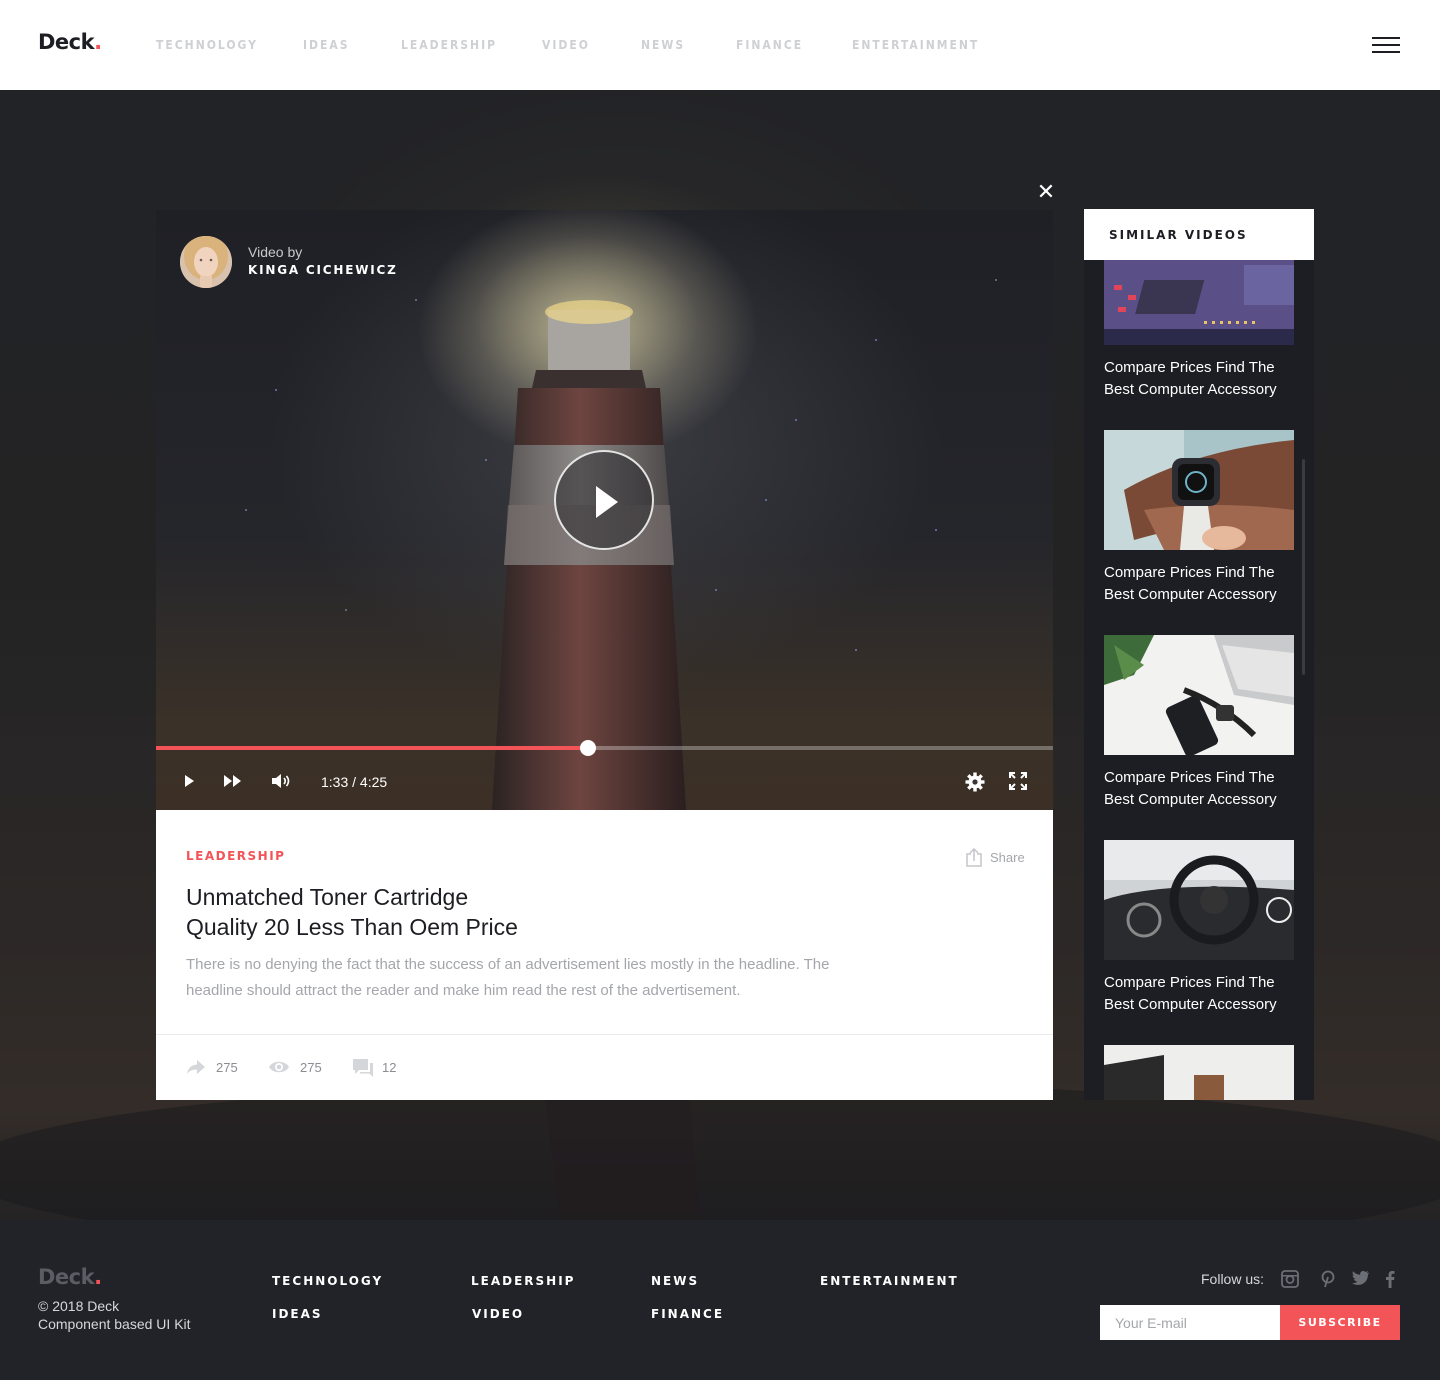 The image size is (1440, 1380). What do you see at coordinates (235, 856) in the screenshot?
I see `category-label: LEADERSHIP` at bounding box center [235, 856].